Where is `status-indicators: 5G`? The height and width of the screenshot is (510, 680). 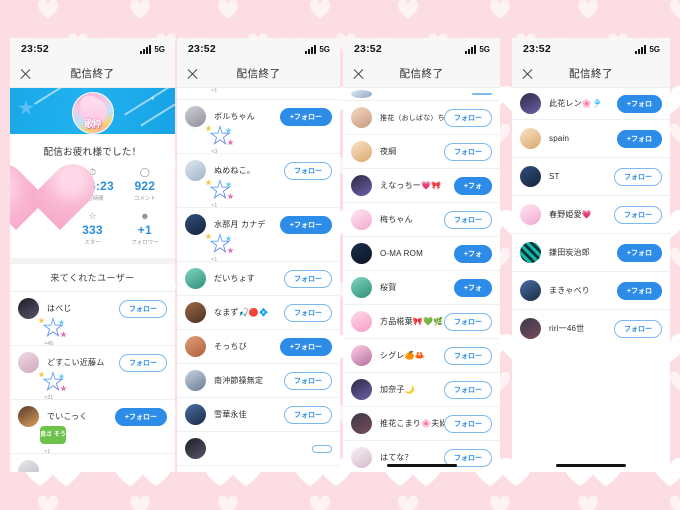
status-indicators: 5G is located at coordinates (152, 49).